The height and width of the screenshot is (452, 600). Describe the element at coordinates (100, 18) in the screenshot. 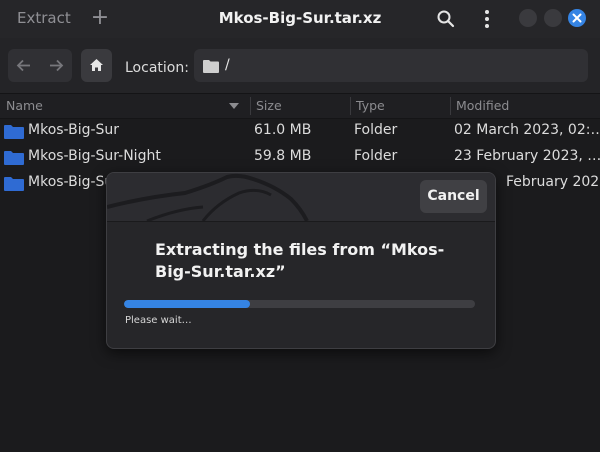

I see `add-files-button: +` at that location.